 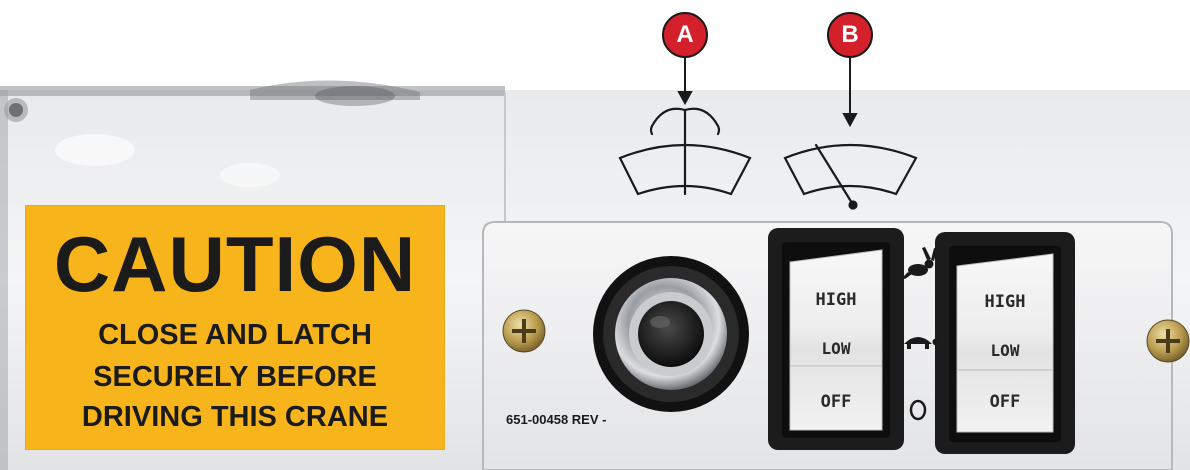 I want to click on rocker-switch-2: HIGH LOW OFF, so click(x=1005, y=343).